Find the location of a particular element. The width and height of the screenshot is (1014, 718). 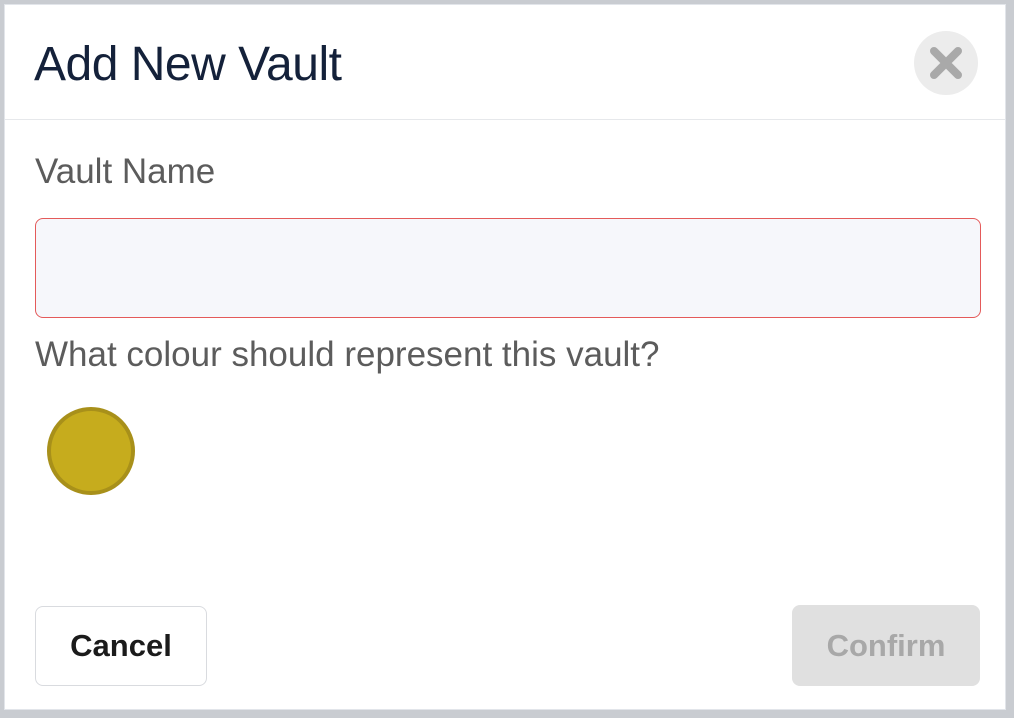

dialog-title: Add New Vault is located at coordinates (188, 64).